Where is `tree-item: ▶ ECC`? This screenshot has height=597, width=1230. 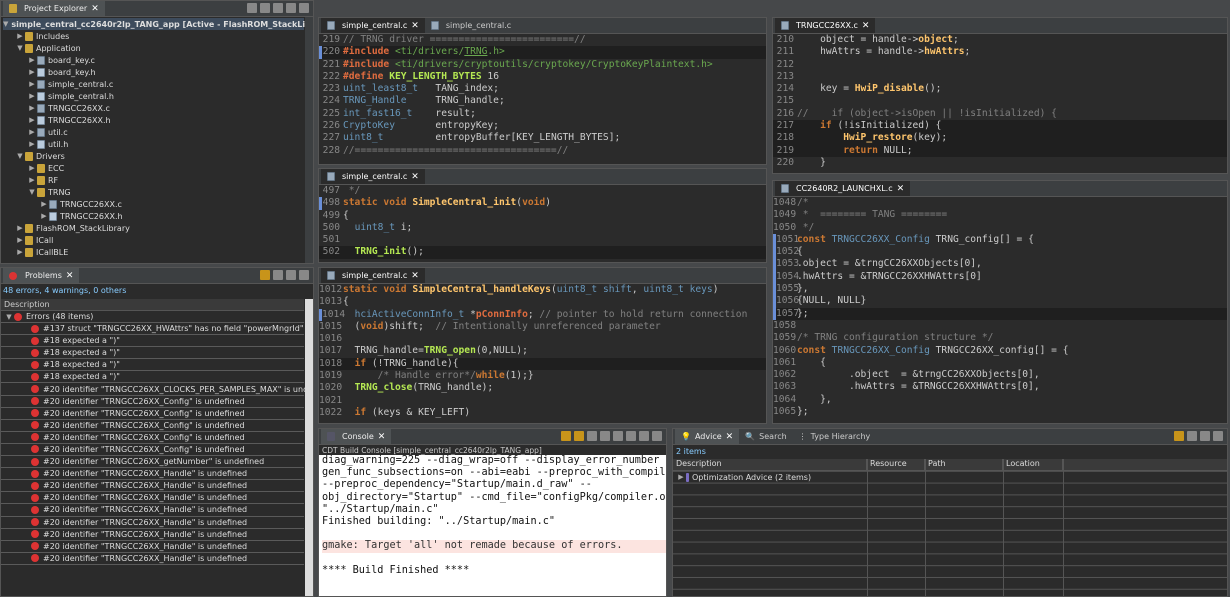 tree-item: ▶ ECC is located at coordinates (153, 168).